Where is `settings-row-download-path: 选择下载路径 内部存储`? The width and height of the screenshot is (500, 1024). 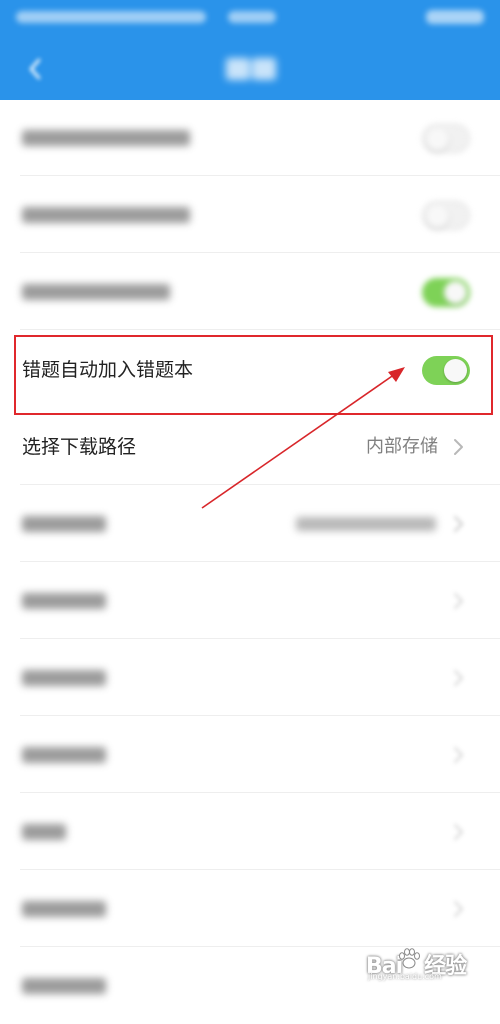
settings-row-download-path: 选择下载路径 内部存储 is located at coordinates (250, 447).